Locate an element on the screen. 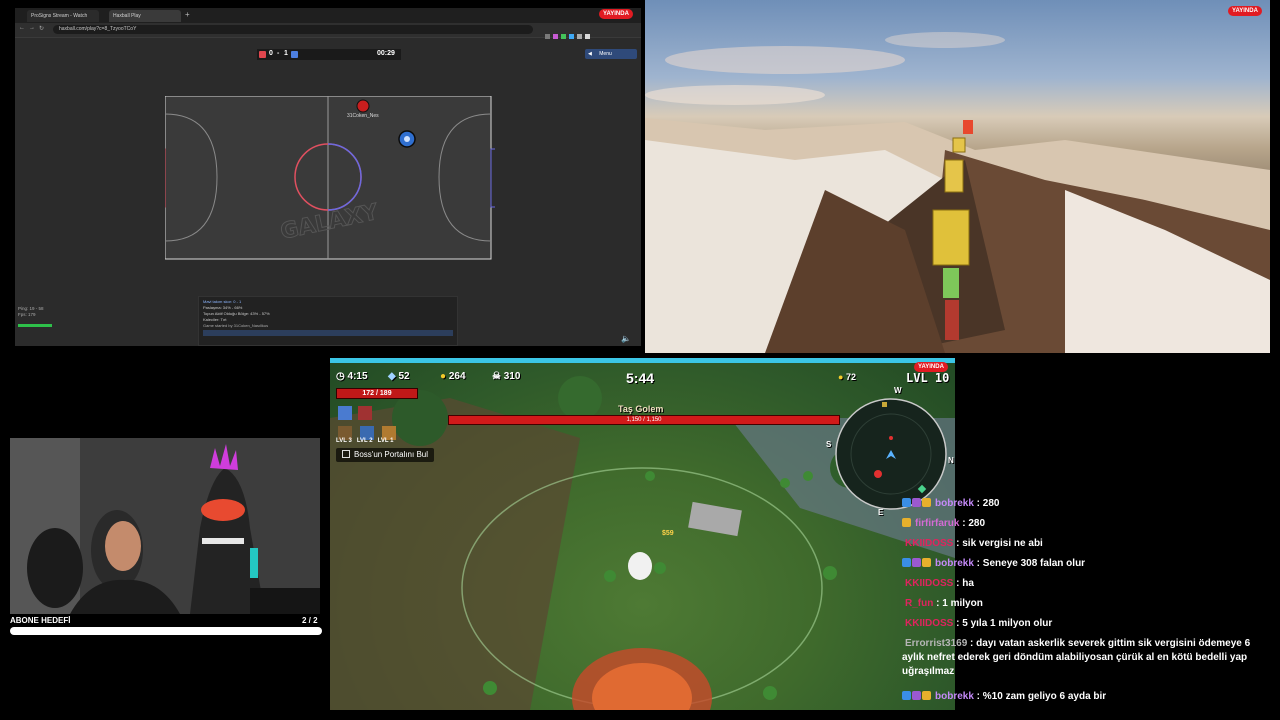 The image size is (1280, 720). chat-message: firfirfaruk : 280 is located at coordinates (1088, 524).